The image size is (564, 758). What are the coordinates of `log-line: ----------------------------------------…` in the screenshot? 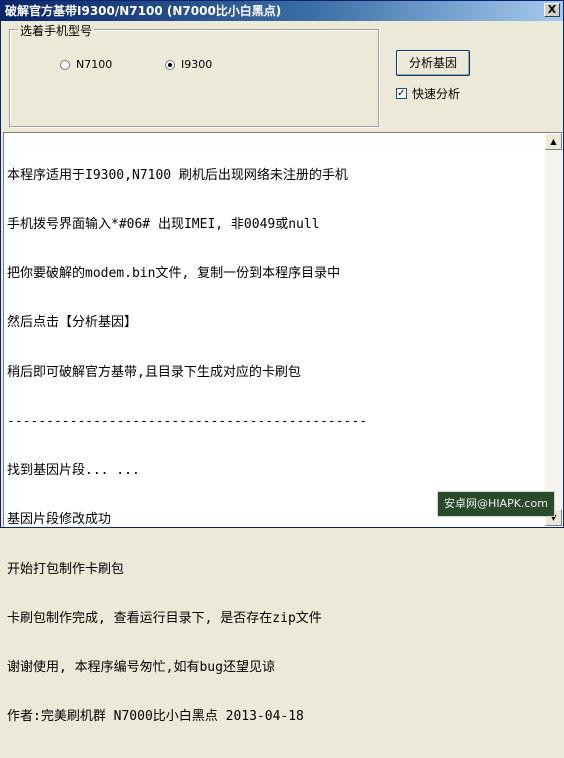 It's located at (187, 421).